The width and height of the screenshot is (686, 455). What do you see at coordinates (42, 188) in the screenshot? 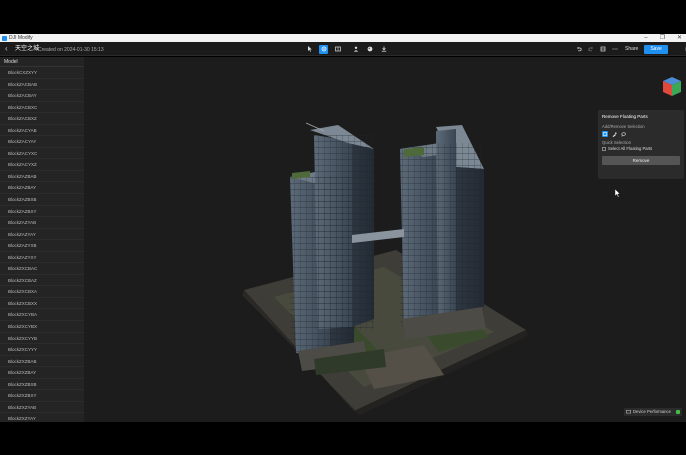
I see `model-list-item: BlockZAZBAY` at bounding box center [42, 188].